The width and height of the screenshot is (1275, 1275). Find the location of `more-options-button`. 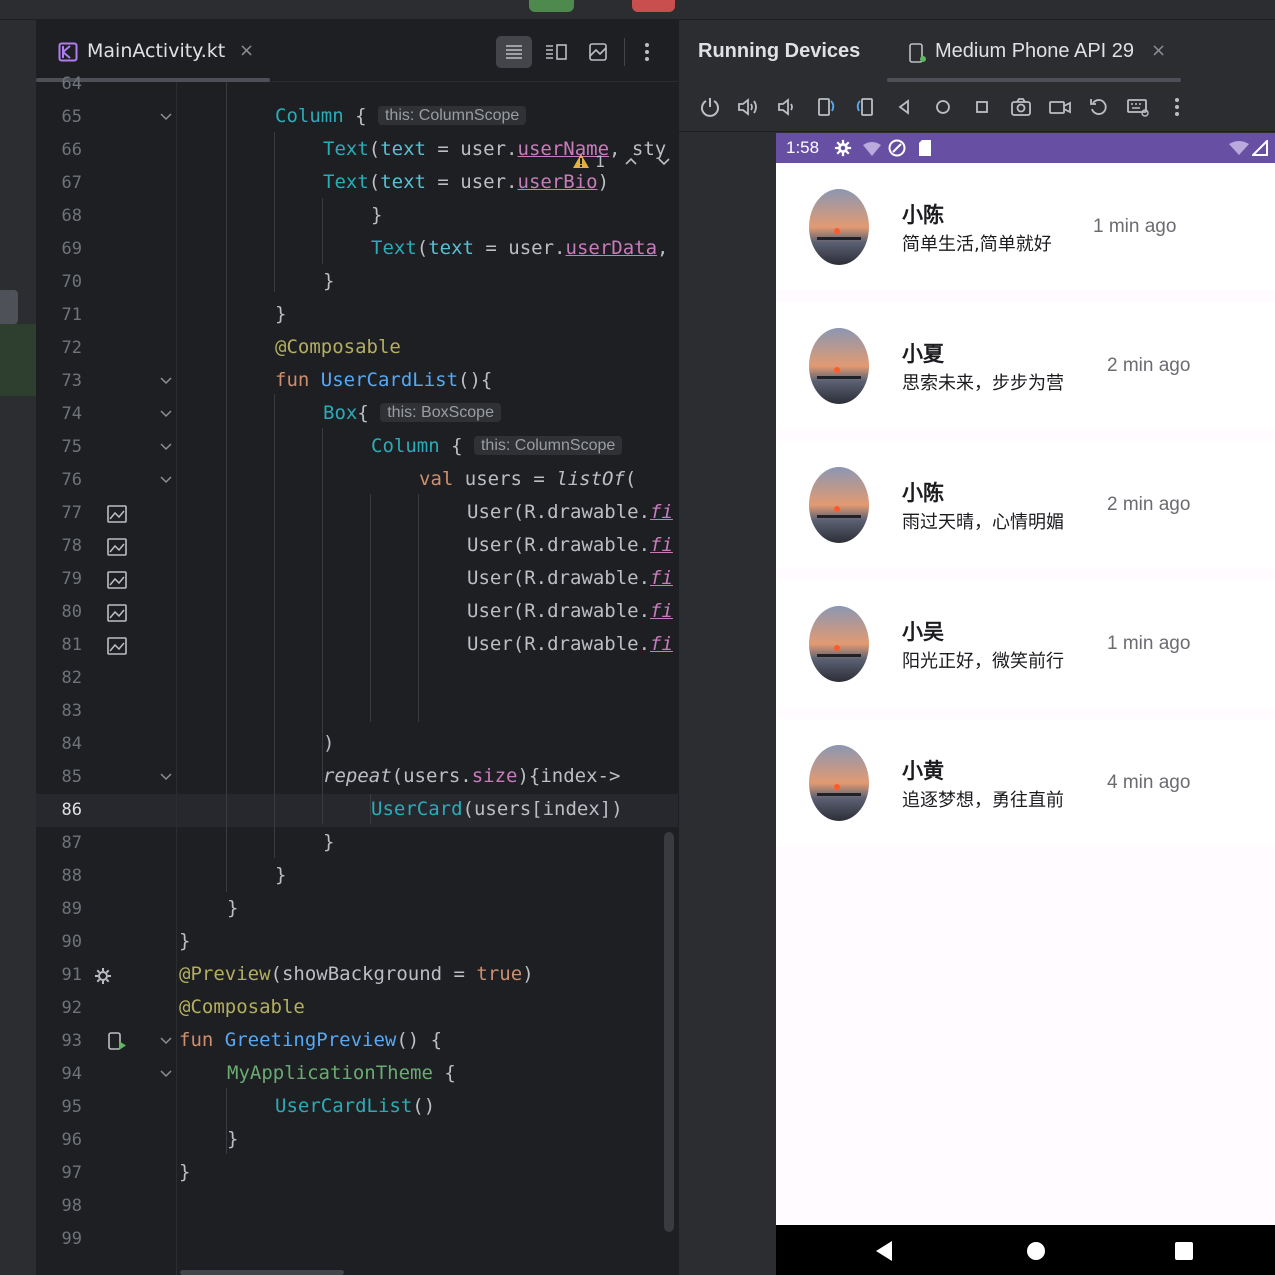

more-options-button is located at coordinates (647, 52).